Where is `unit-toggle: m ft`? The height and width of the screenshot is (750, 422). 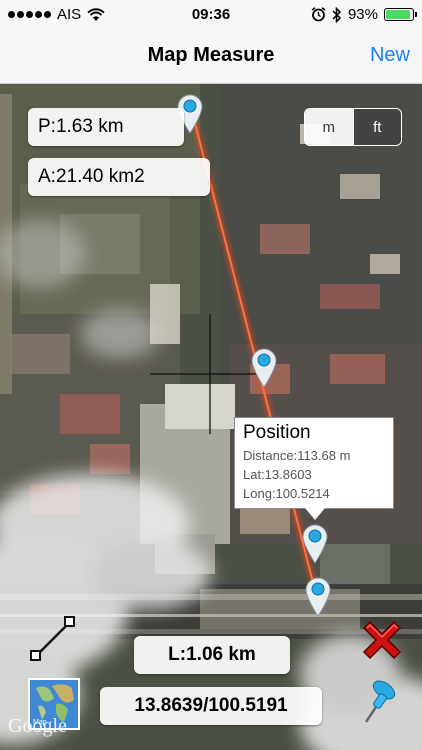
unit-toggle: m ft is located at coordinates (353, 127).